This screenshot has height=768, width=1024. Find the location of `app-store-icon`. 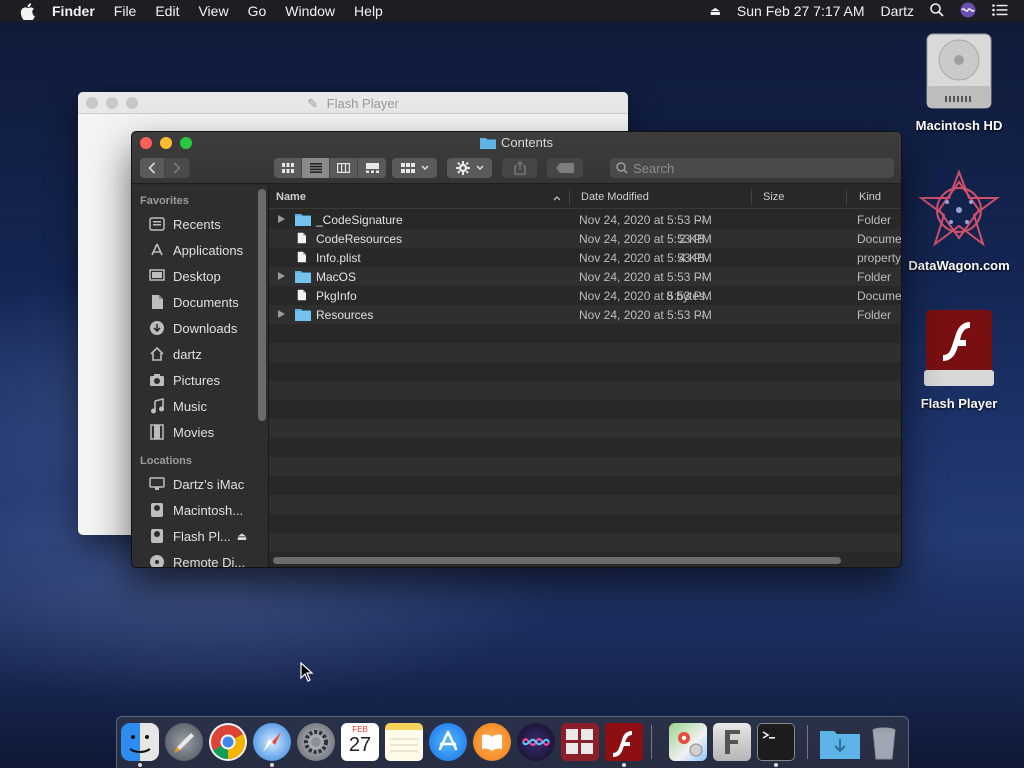

app-store-icon is located at coordinates (448, 742).